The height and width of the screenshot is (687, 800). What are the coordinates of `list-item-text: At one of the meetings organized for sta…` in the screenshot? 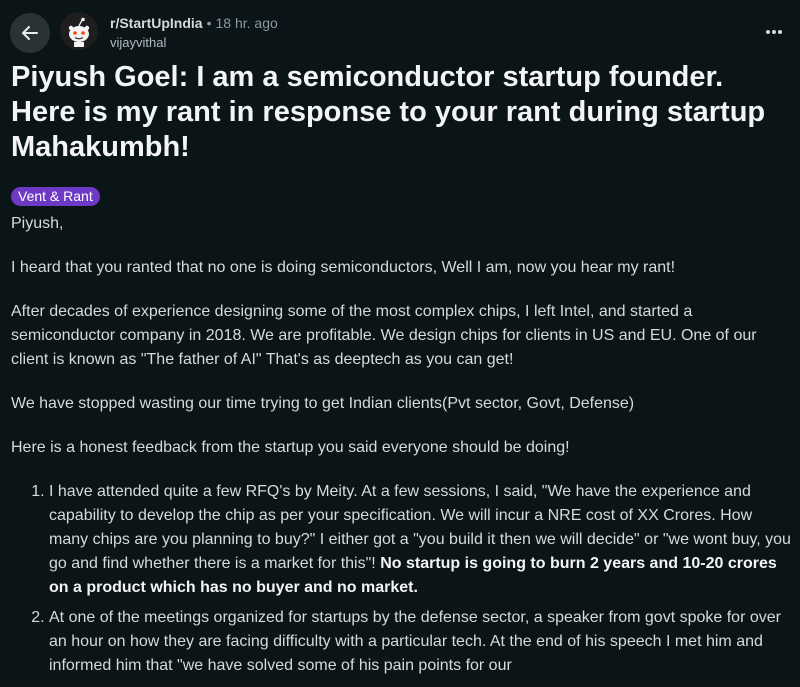 It's located at (415, 641).